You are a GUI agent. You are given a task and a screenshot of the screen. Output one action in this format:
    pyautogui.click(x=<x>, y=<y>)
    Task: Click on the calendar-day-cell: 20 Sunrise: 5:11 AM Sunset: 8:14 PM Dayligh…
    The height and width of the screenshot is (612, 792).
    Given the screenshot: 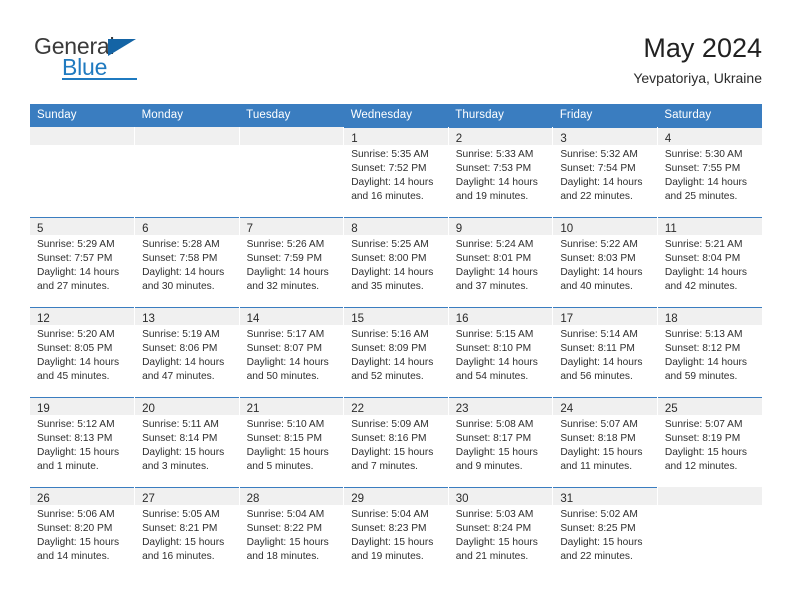 What is the action you would take?
    pyautogui.click(x=187, y=442)
    